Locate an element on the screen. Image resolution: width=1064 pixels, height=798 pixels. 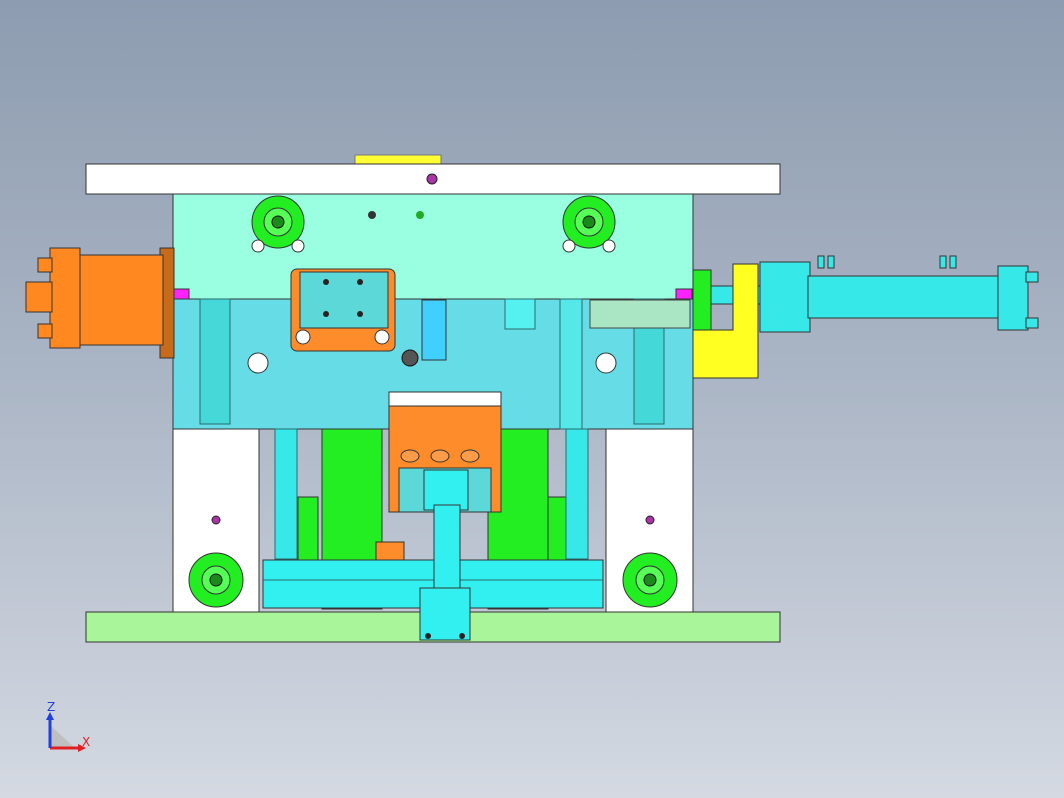
slide-cover-plate is located at coordinates (343, 310).